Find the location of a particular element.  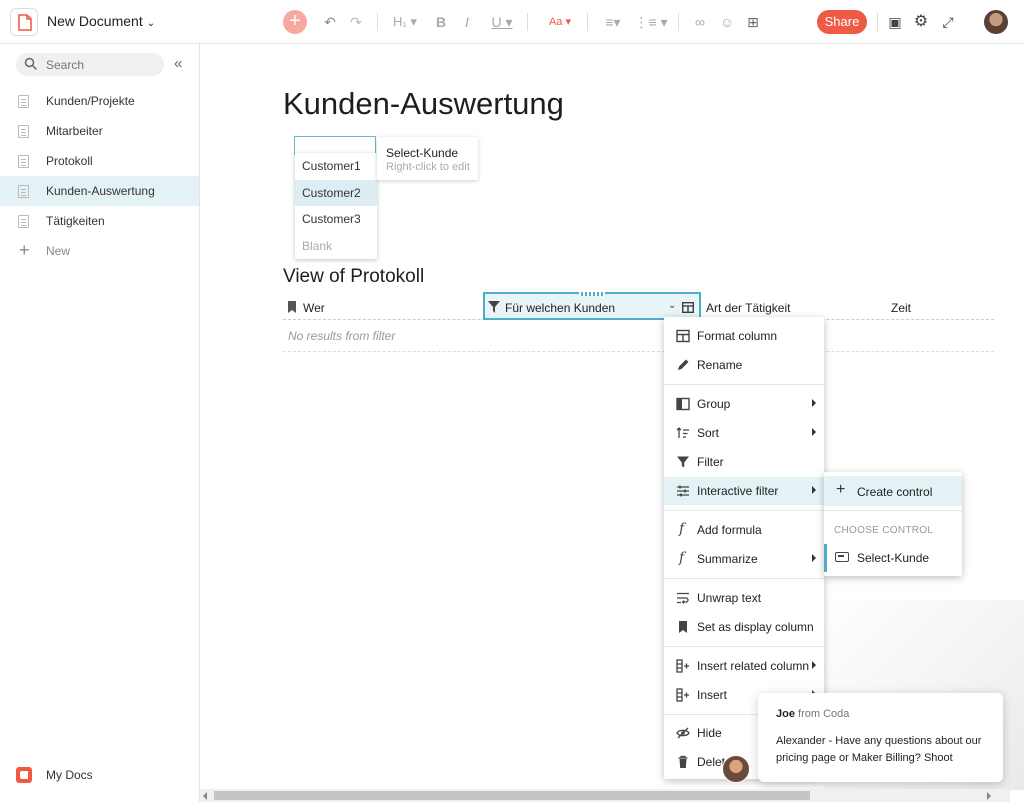

scroll-left-arrow-icon is located at coordinates (205, 796).